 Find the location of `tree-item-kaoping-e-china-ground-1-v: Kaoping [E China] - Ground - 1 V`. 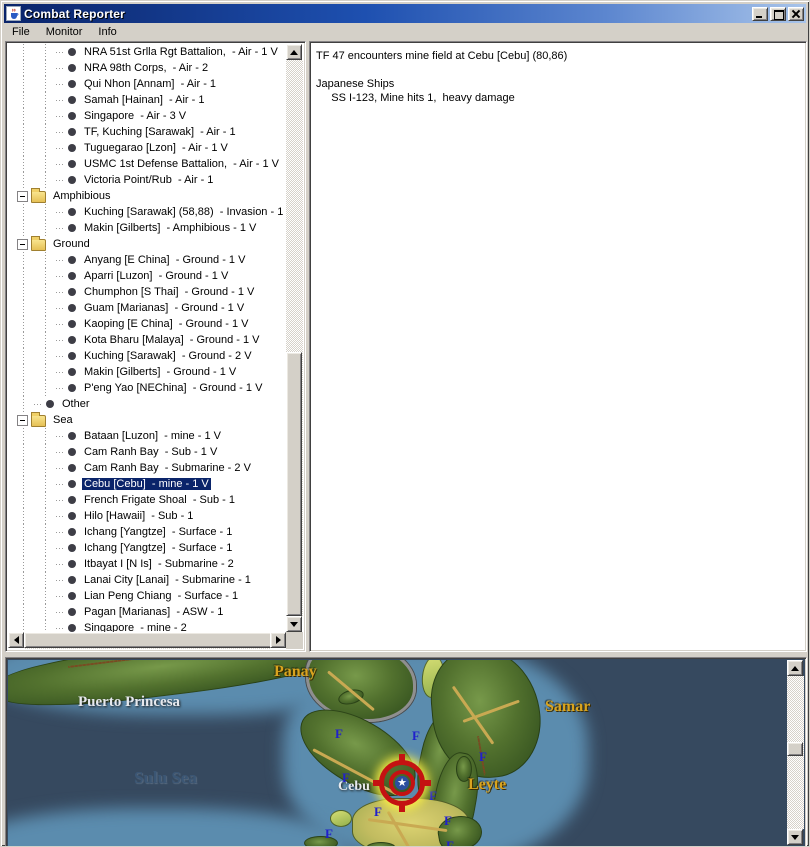

tree-item-kaoping-e-china-ground-1-v: Kaoping [E China] - Ground - 1 V is located at coordinates (149, 324).